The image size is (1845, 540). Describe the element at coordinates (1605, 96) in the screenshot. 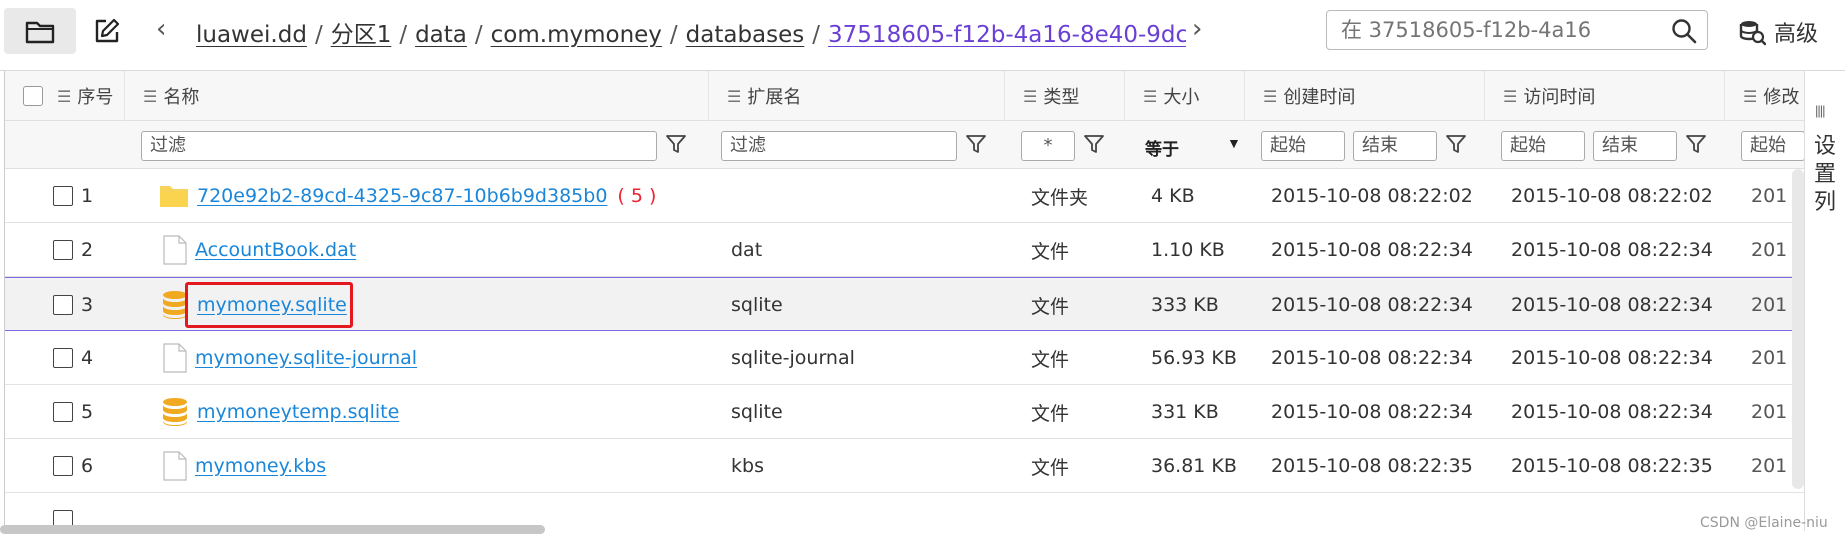

I see `column-header-accessed: ☰ 访问时间` at that location.